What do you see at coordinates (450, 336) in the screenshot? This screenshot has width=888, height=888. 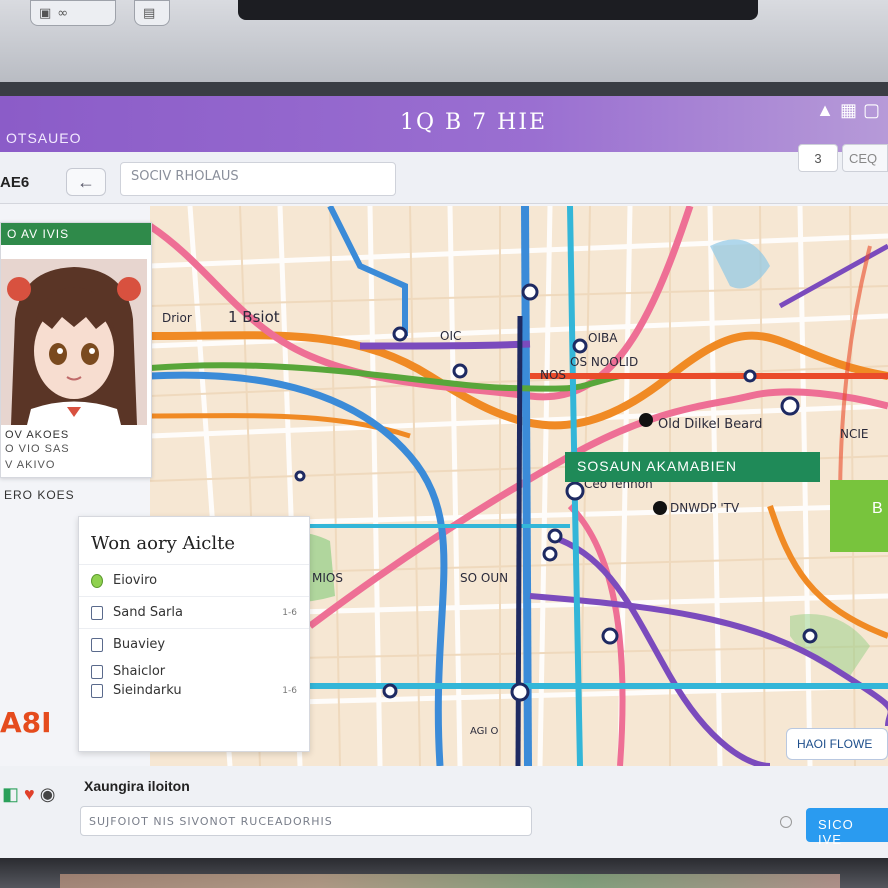 I see `map-label: OIC` at bounding box center [450, 336].